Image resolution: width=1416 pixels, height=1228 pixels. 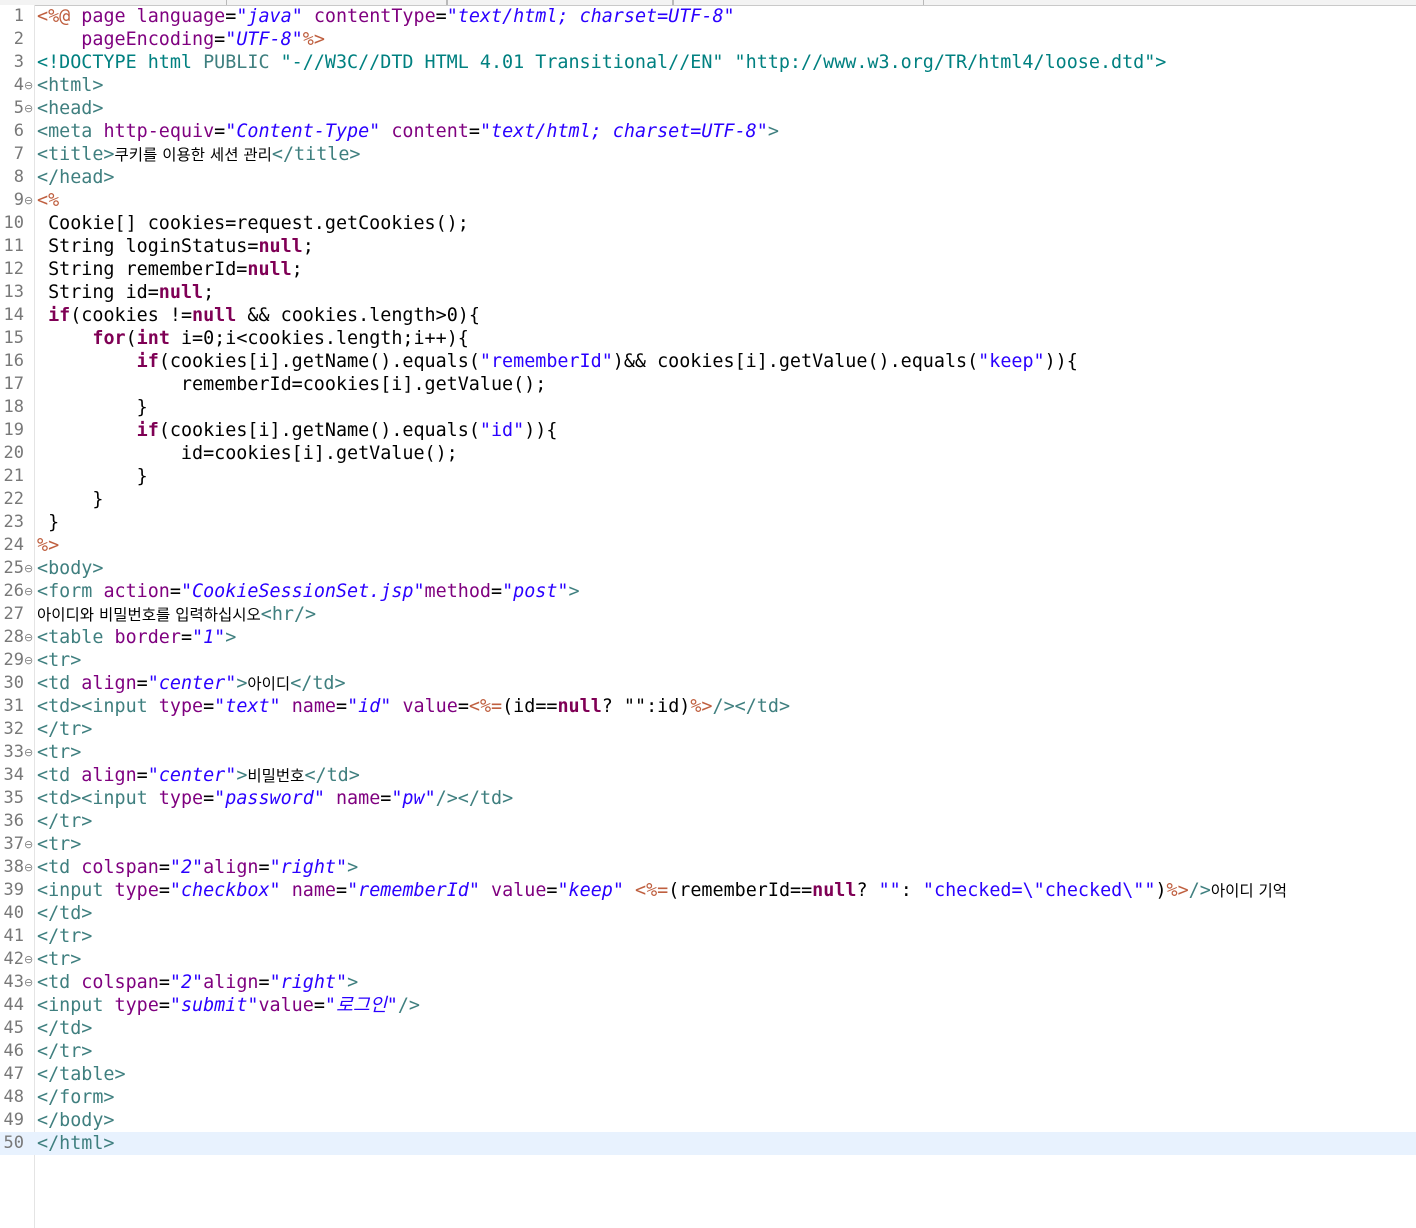 What do you see at coordinates (708, 729) in the screenshot?
I see `code-line: 32 </tr>` at bounding box center [708, 729].